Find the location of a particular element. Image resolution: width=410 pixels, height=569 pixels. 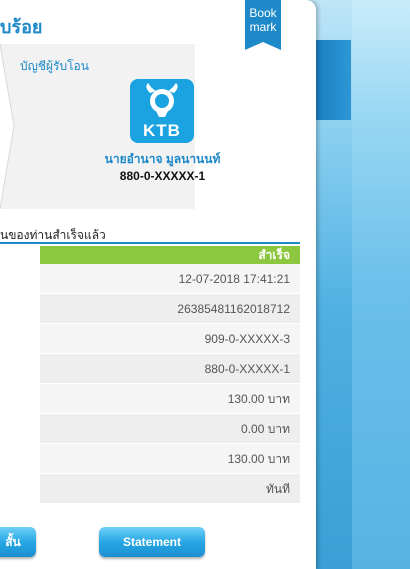

row-total: 130.00 บาท is located at coordinates (170, 459).